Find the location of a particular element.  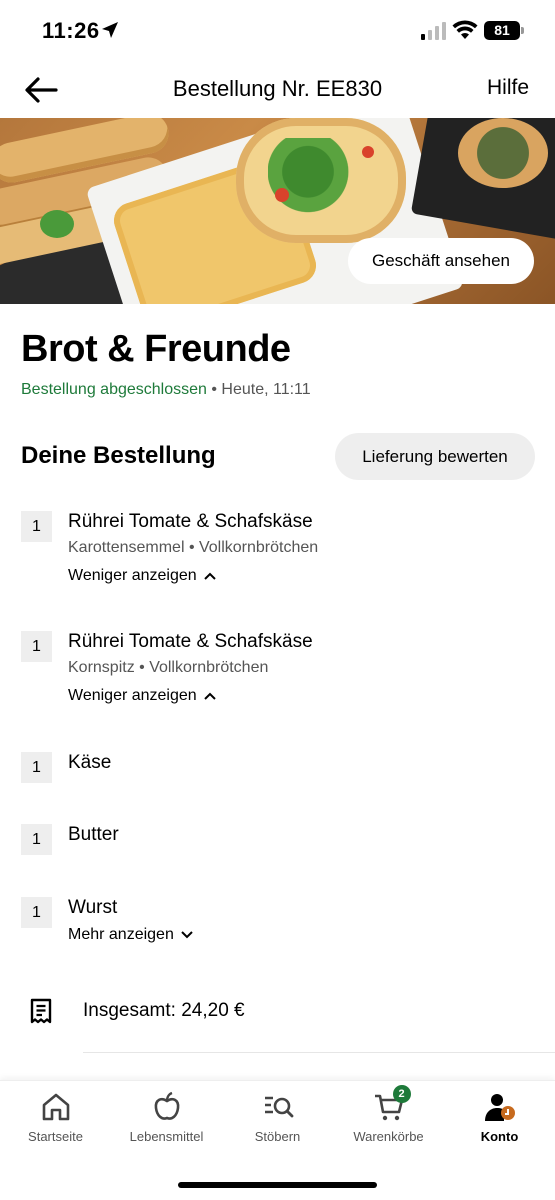

tab-label: Lebensmittel is located at coordinates (166, 1136).